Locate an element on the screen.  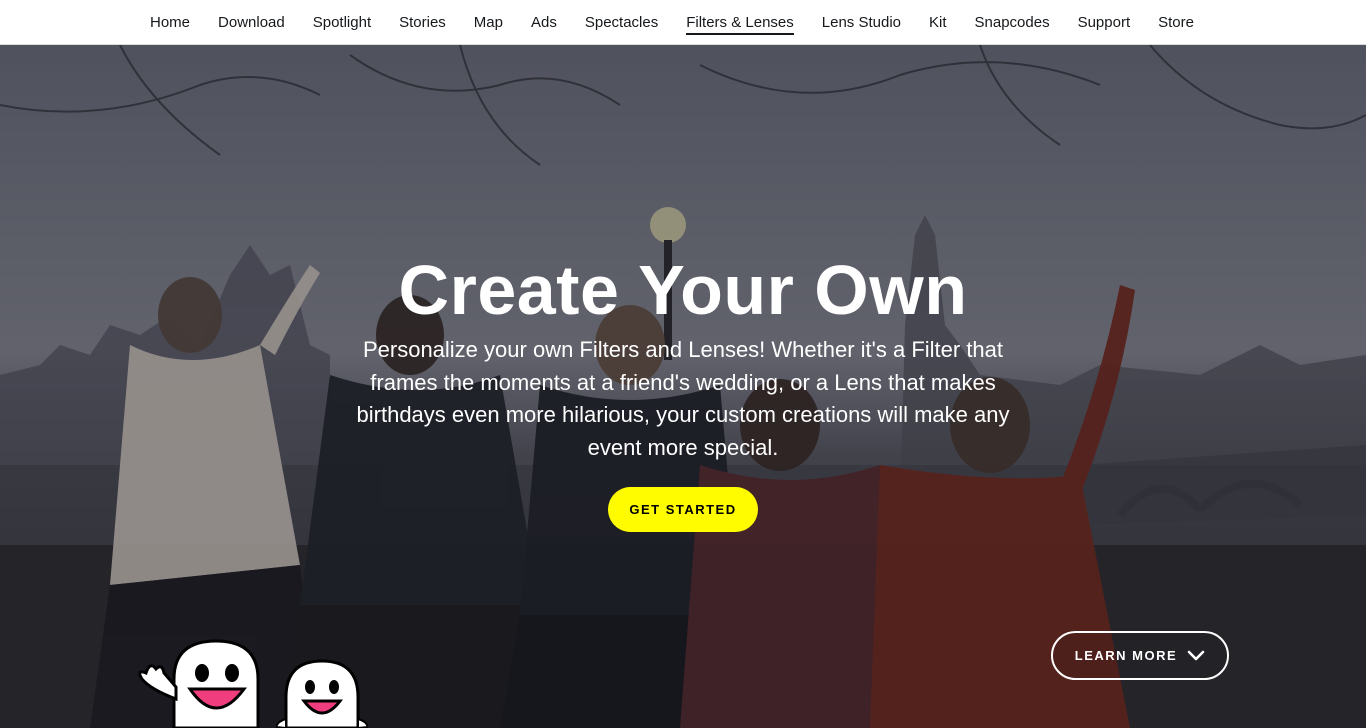
nav-item-home: Home is located at coordinates (170, 22).